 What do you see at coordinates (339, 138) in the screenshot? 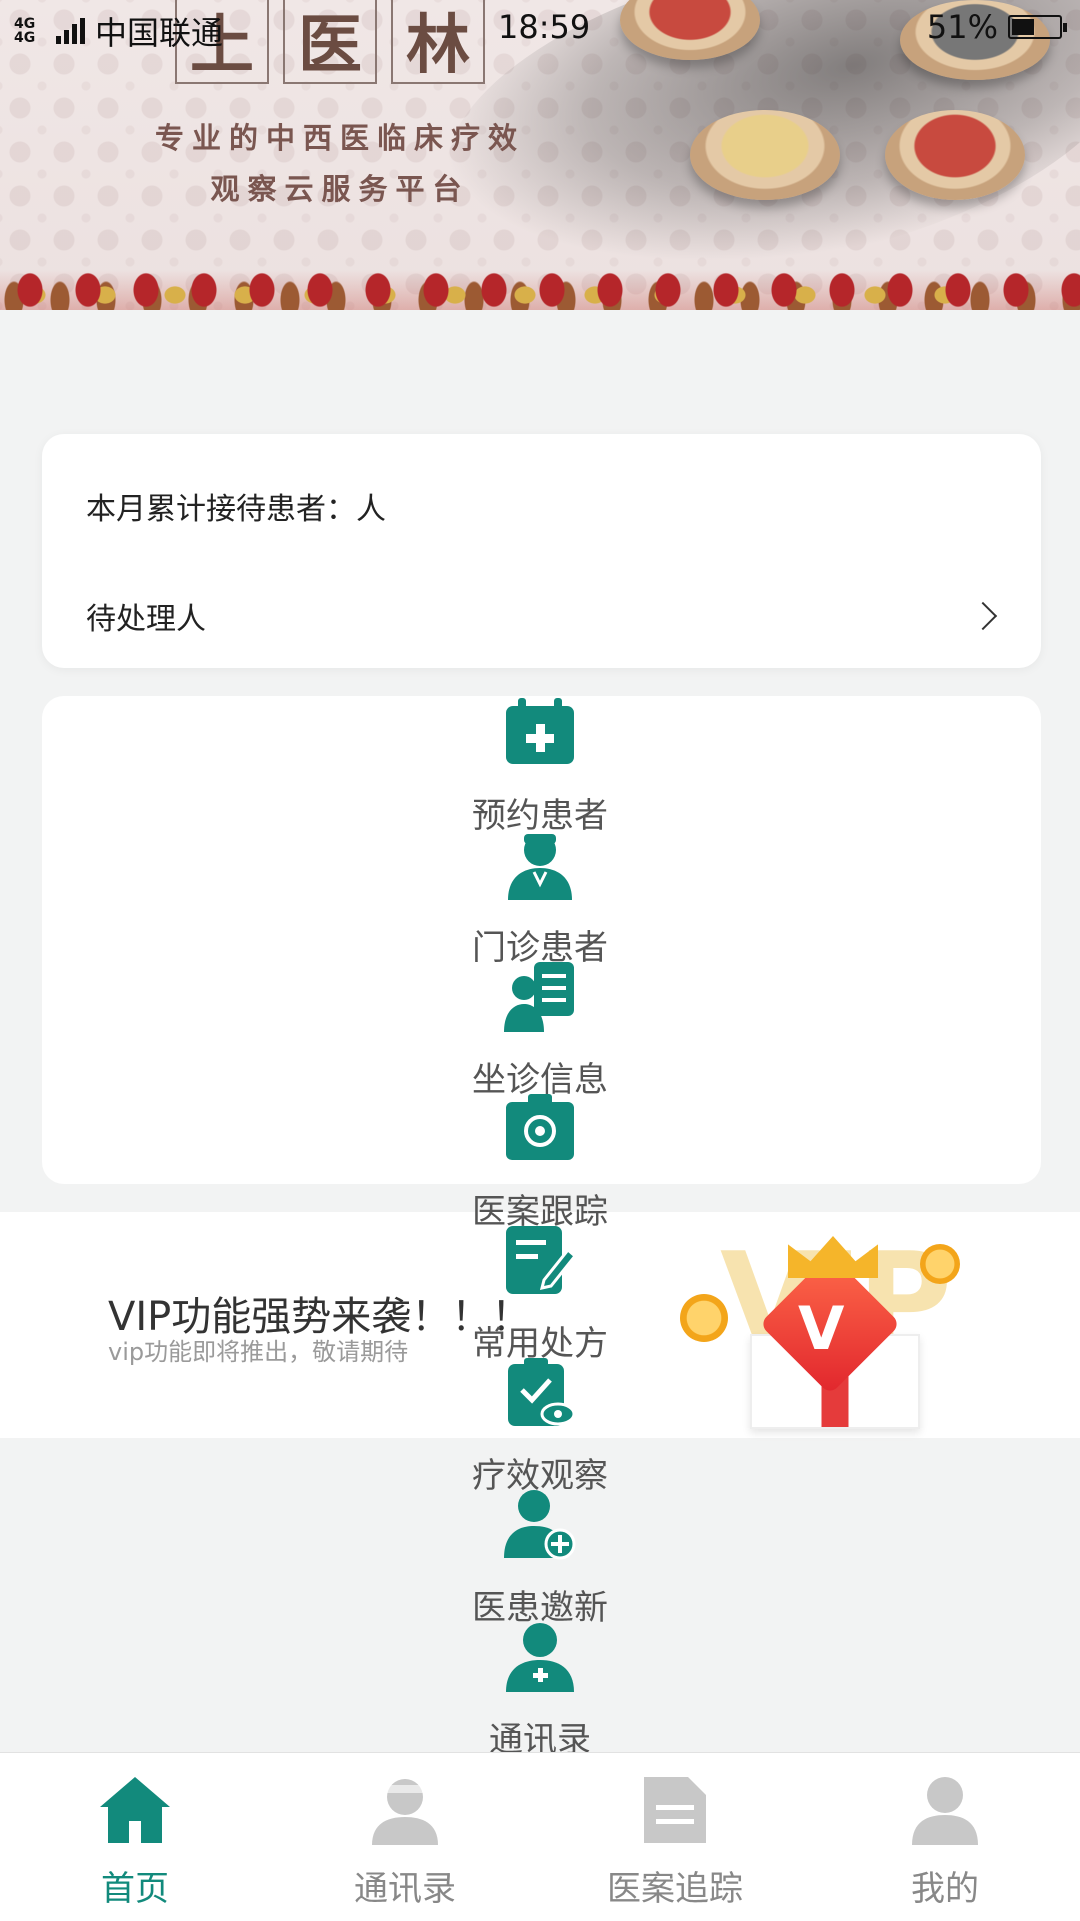
I see `slogan-line-1: 专业的中西医临床疗效` at bounding box center [339, 138].